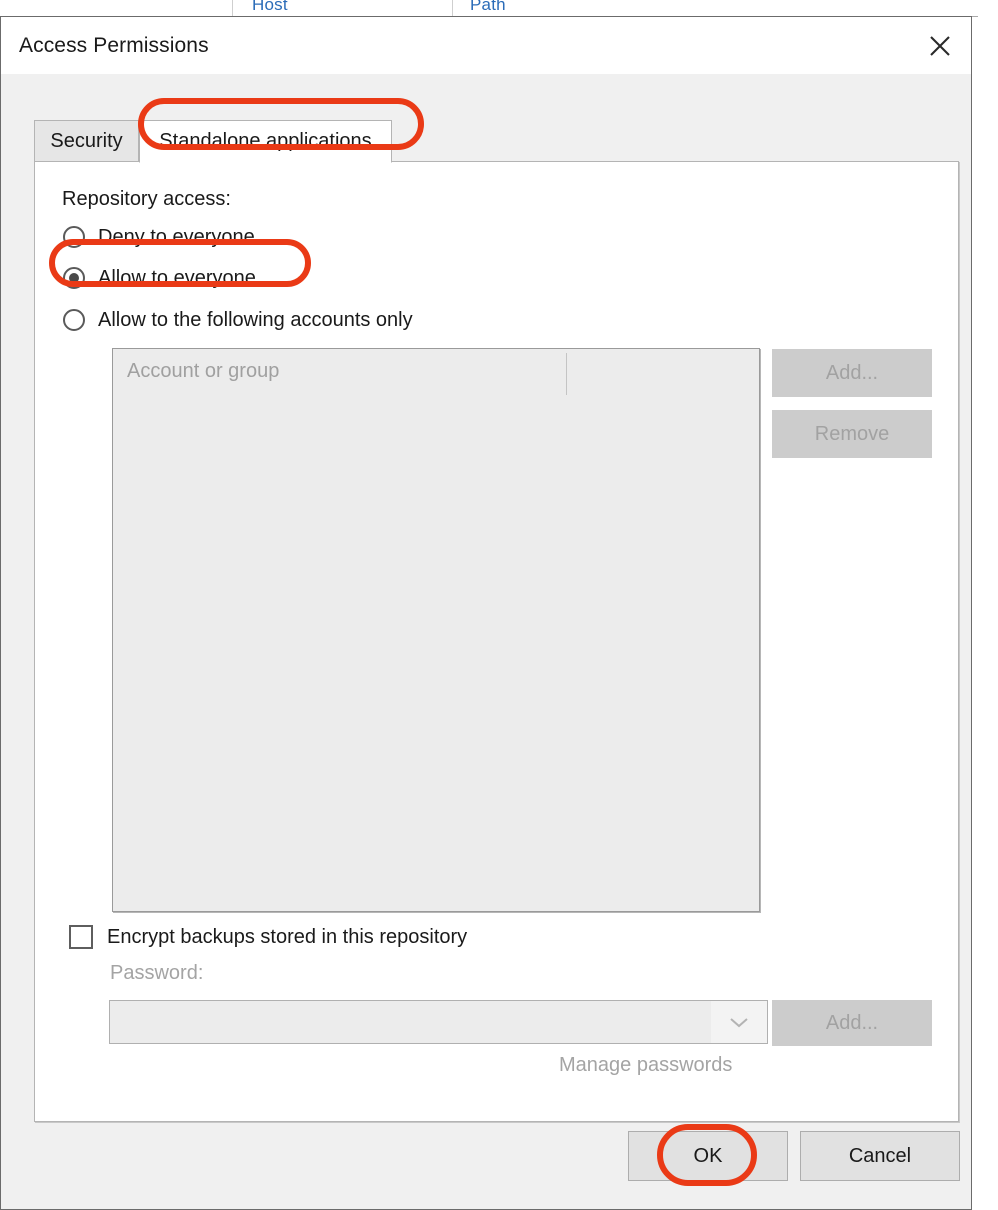 This screenshot has height=1210, width=998. Describe the element at coordinates (74, 278) in the screenshot. I see `radio-indicator-selected` at that location.